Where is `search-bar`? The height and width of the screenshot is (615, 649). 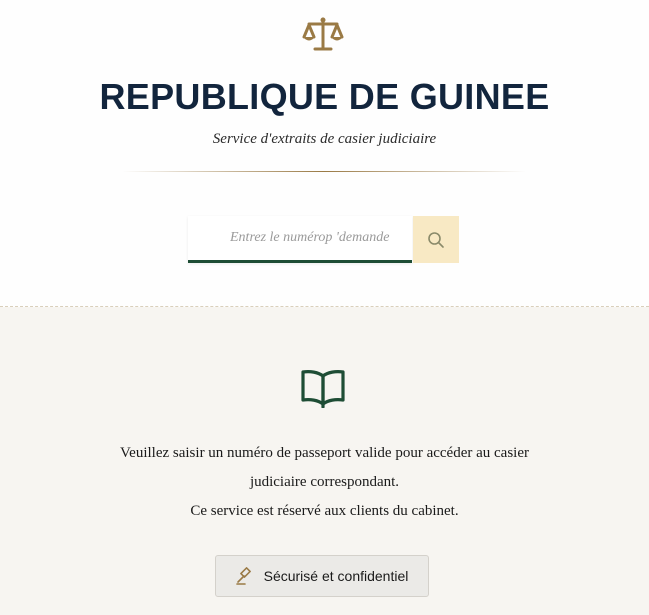
search-bar is located at coordinates (323, 241).